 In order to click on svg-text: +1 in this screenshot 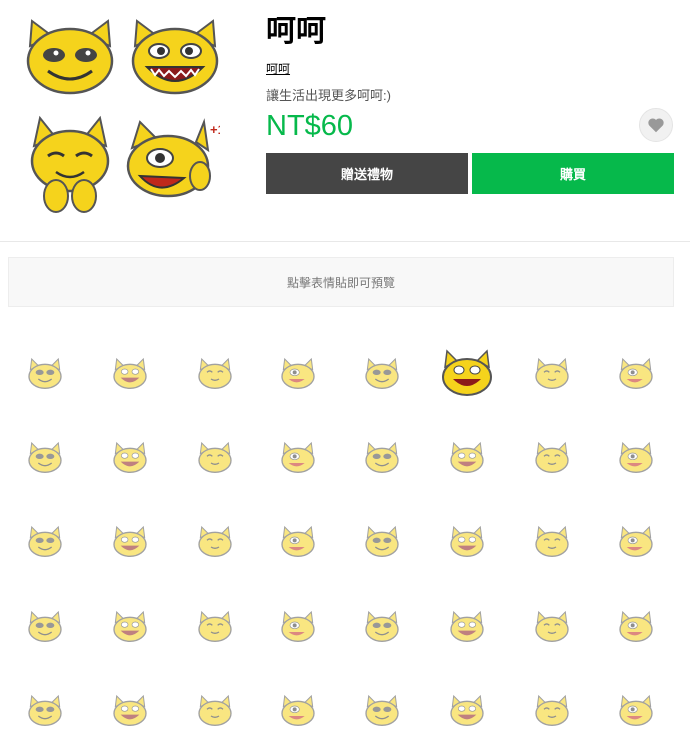, I will do `click(215, 129)`.